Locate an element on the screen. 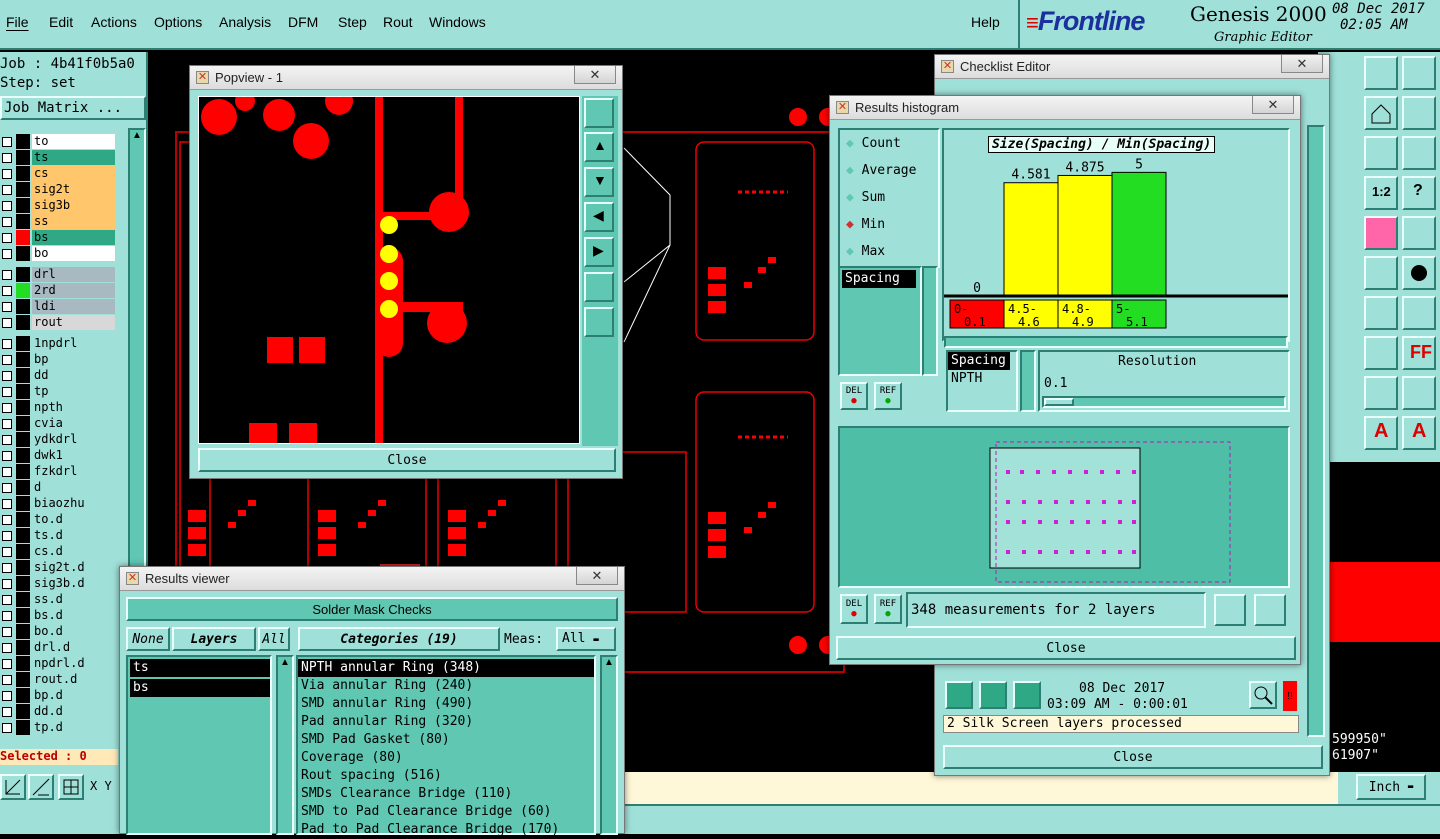 The width and height of the screenshot is (1440, 839). histogram-hscroll is located at coordinates (1116, 342).